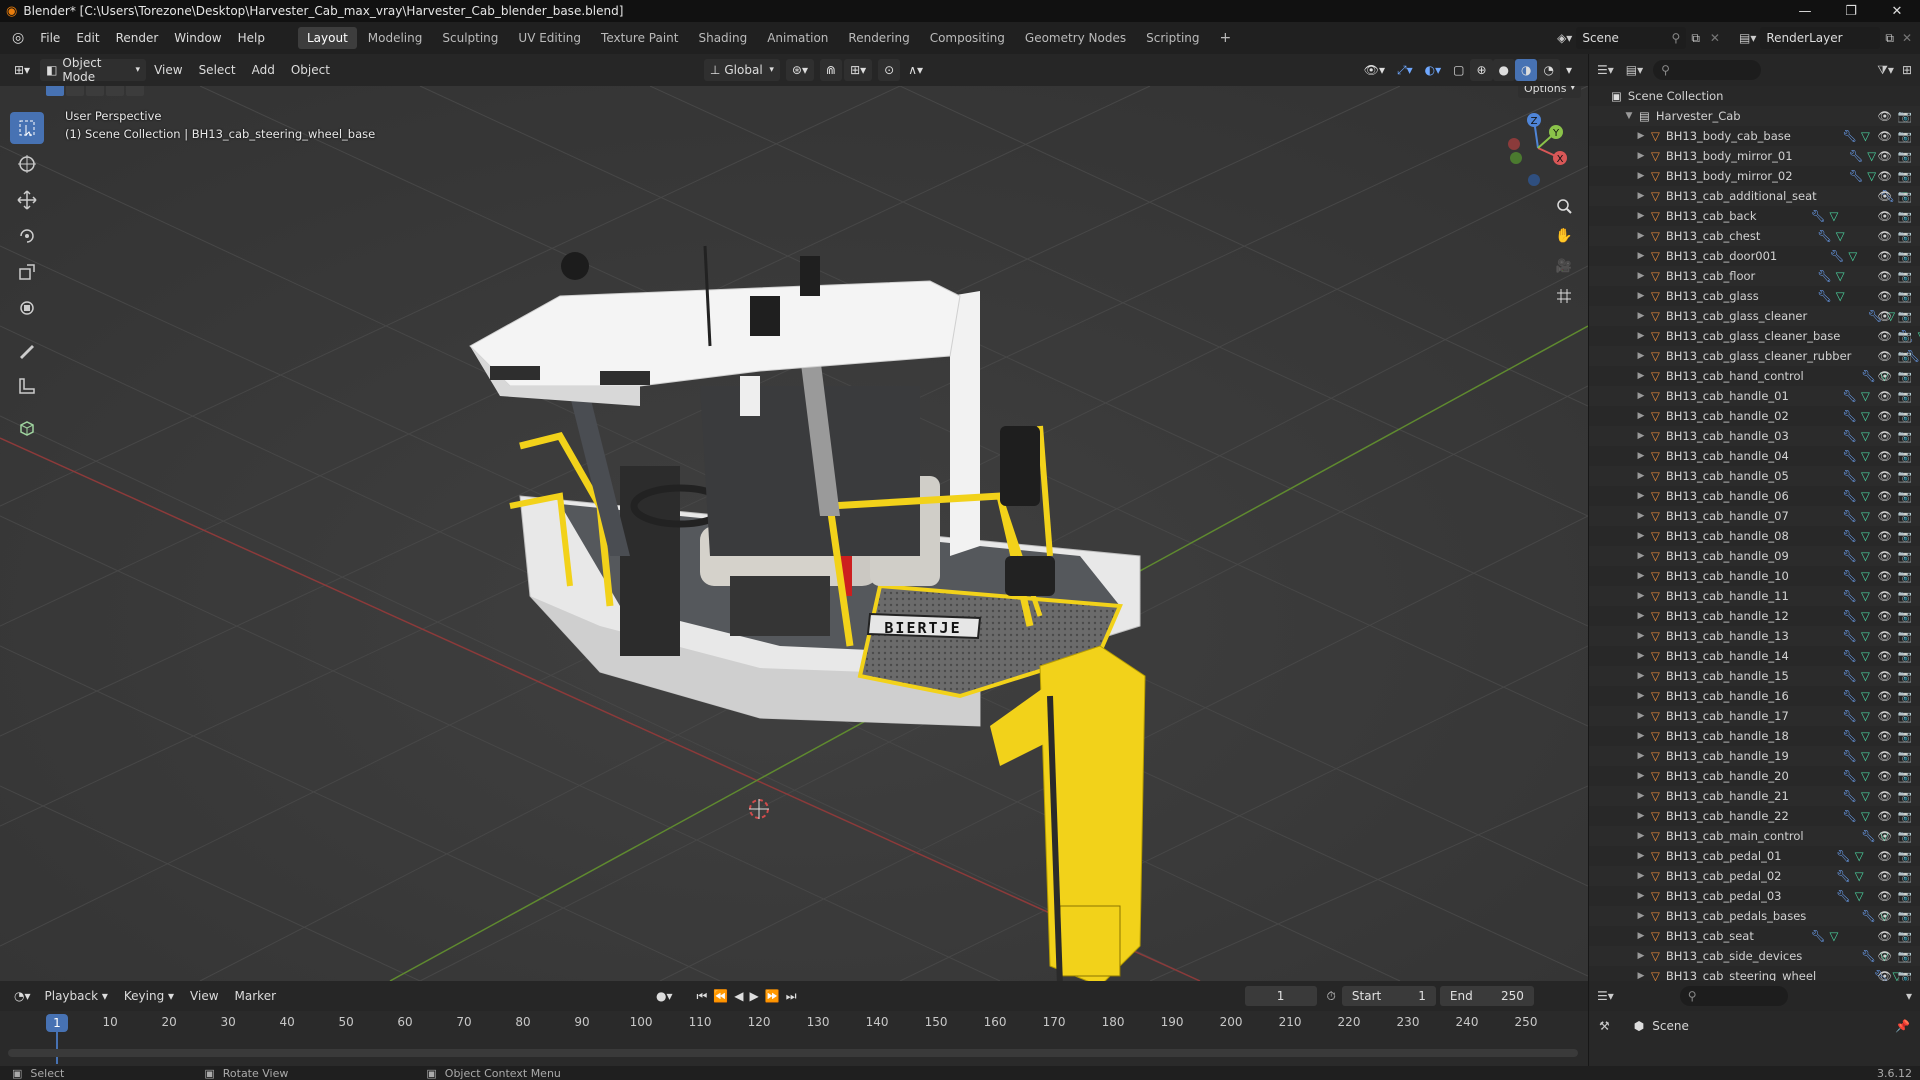 Image resolution: width=1920 pixels, height=1080 pixels. I want to click on outliner-object-row: ▶ ▽ BH13_cab_main_control 🔧︎ ▽ 👁 📷, so click(1754, 836).